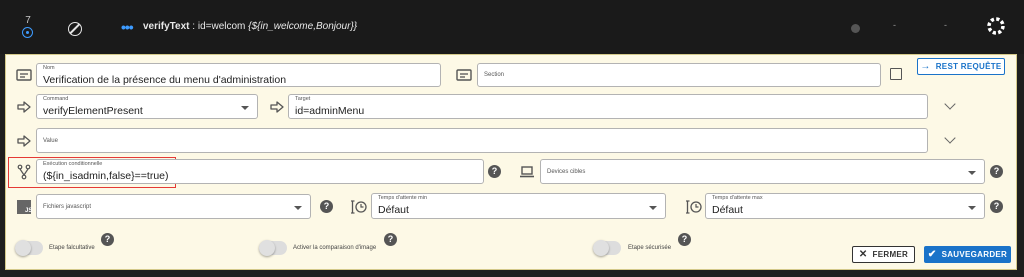 This screenshot has height=277, width=1024. I want to click on wait-max-value: Défaut, so click(727, 210).